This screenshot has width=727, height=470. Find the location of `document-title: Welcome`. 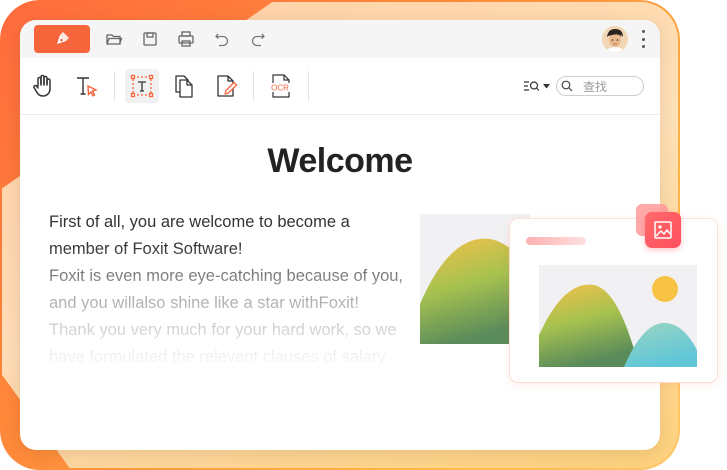

document-title: Welcome is located at coordinates (340, 161).